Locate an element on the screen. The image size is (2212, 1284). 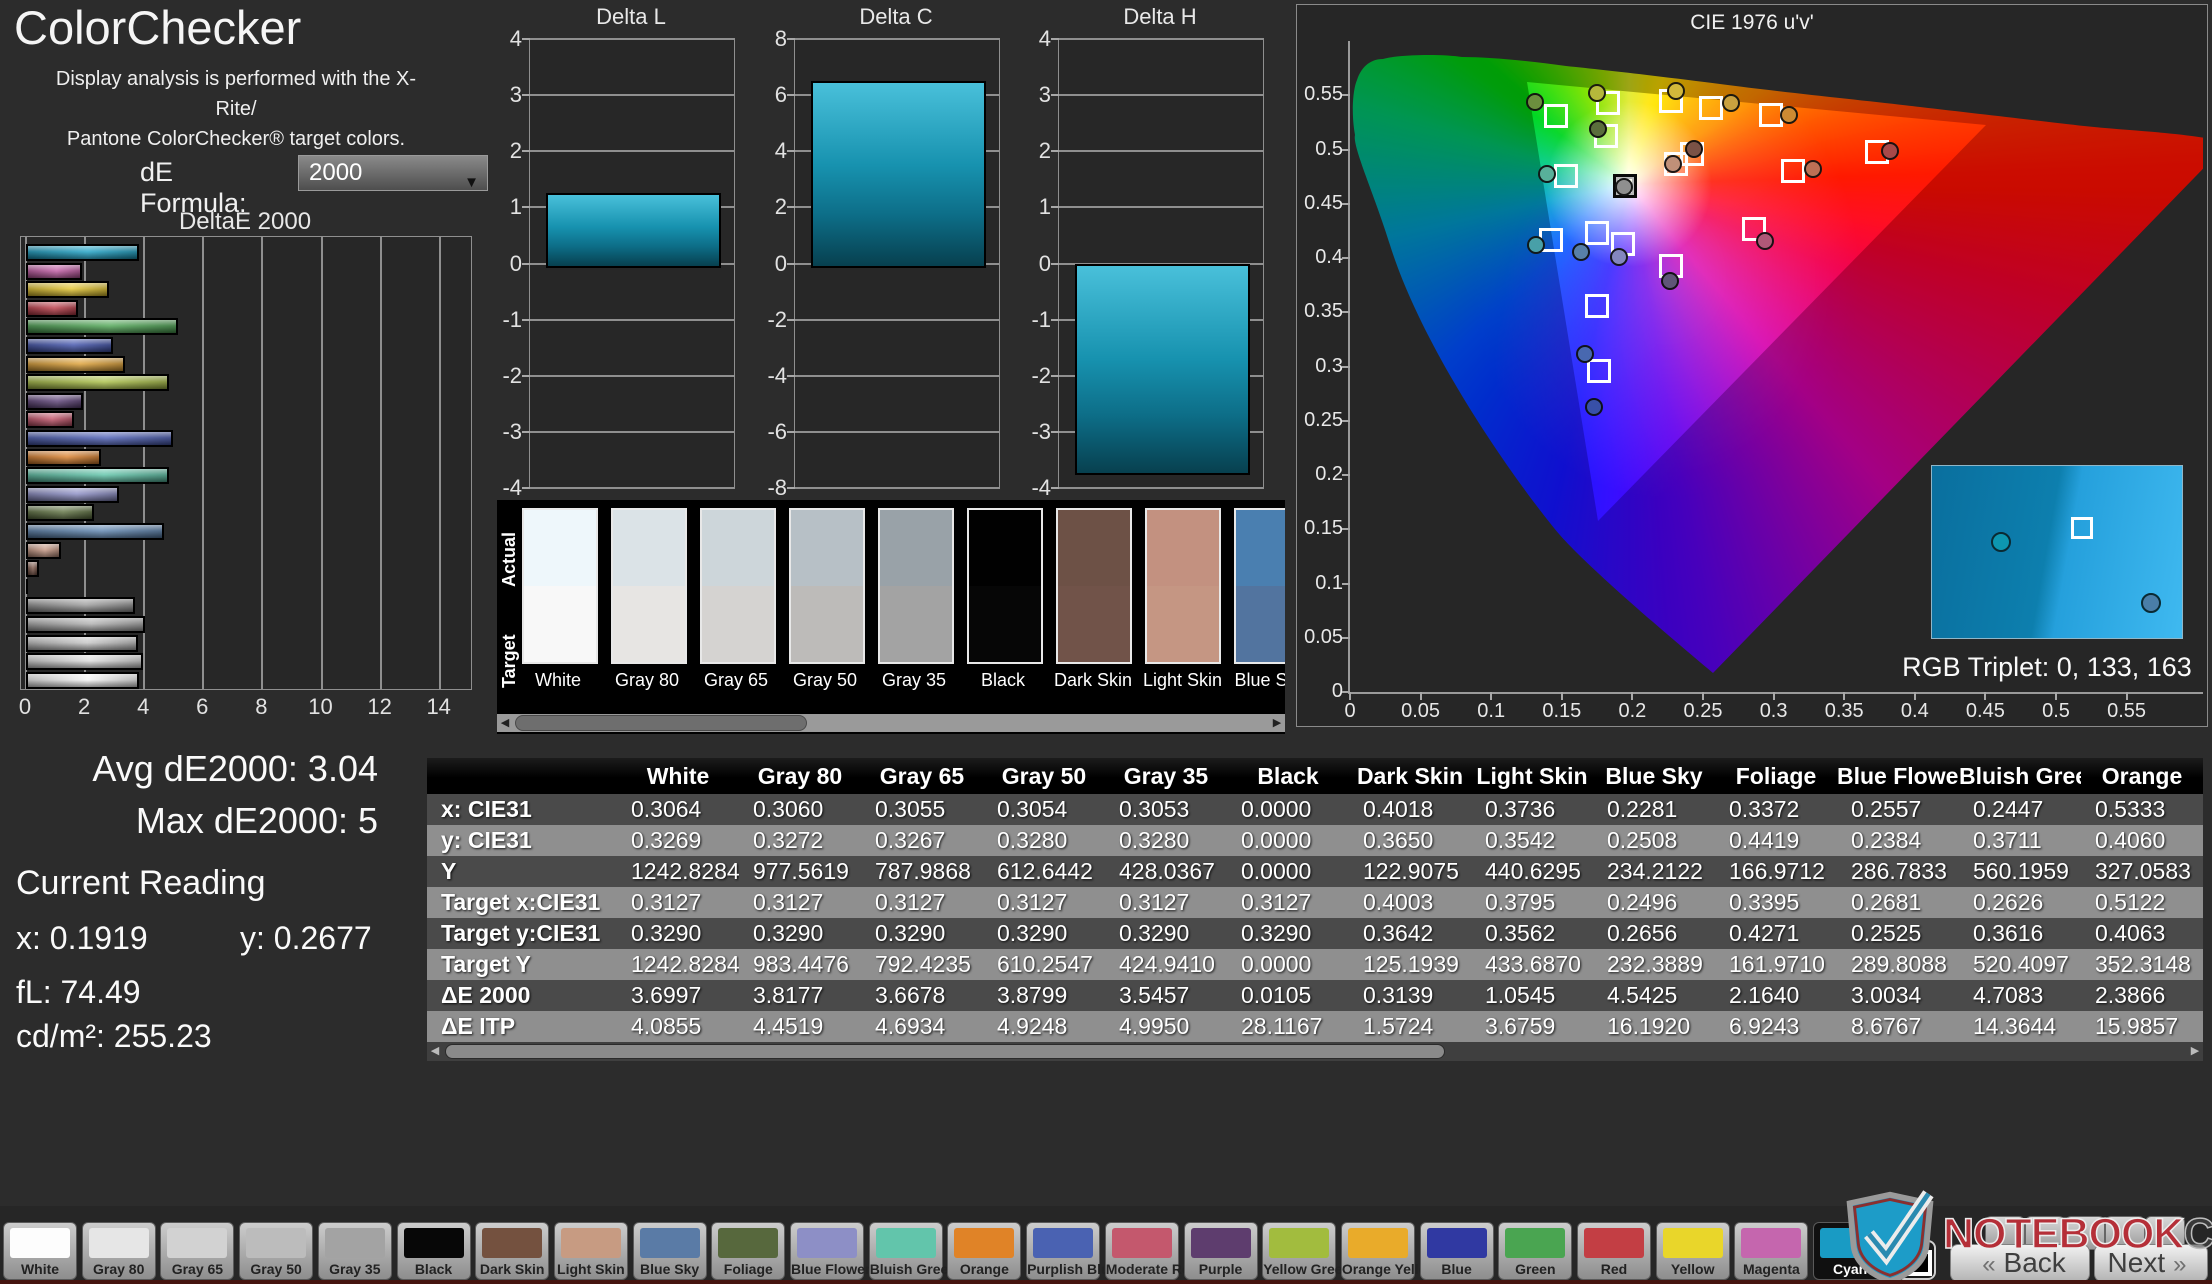
patch-button-gray-80: Gray 80 is located at coordinates (118, 1251).